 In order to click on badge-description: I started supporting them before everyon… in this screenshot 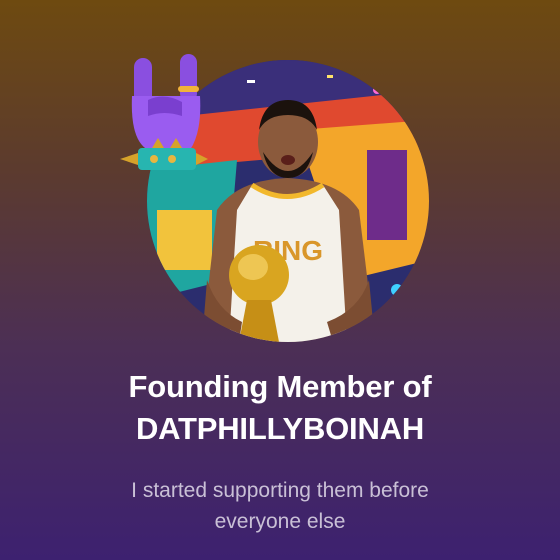, I will do `click(280, 506)`.